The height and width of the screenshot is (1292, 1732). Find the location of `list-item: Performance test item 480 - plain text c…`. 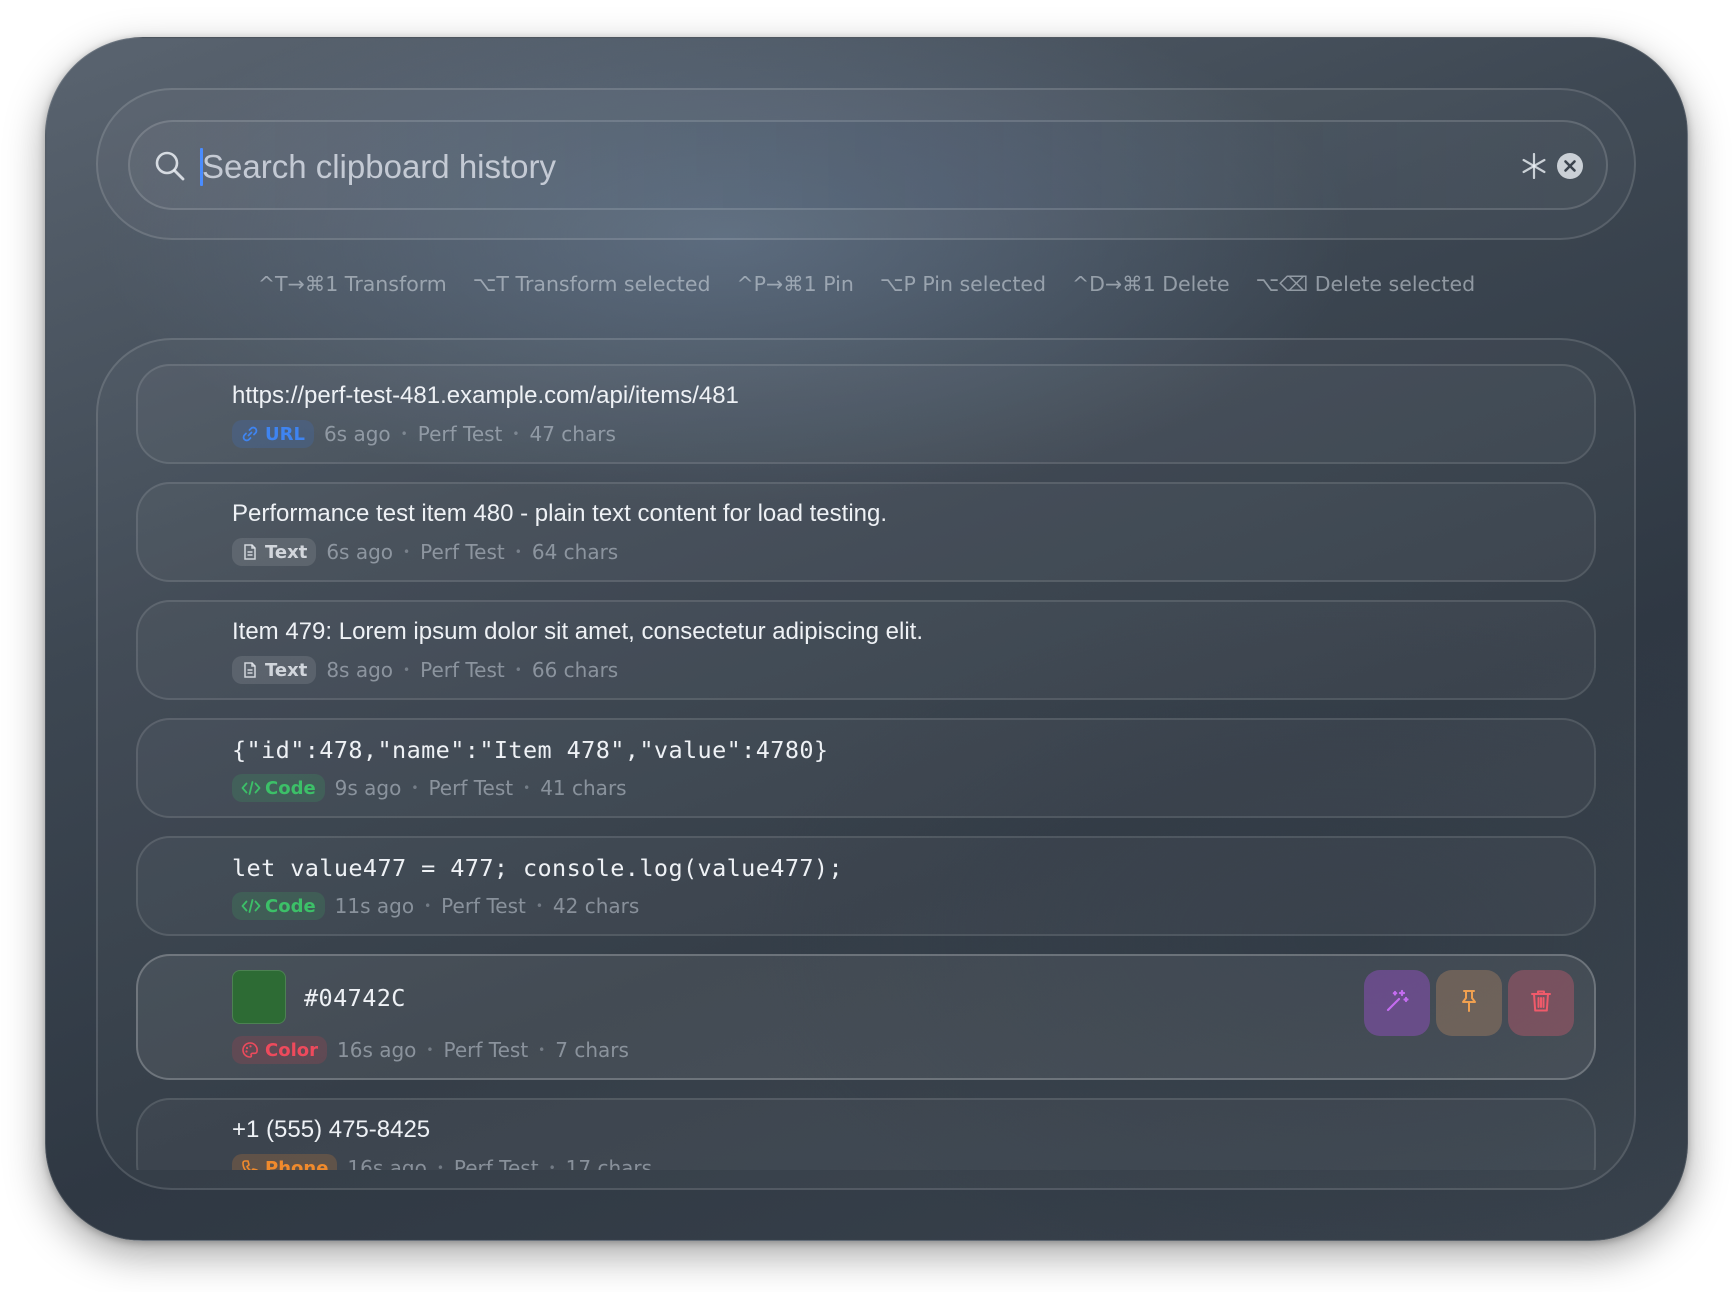

list-item: Performance test item 480 - plain text c… is located at coordinates (866, 532).